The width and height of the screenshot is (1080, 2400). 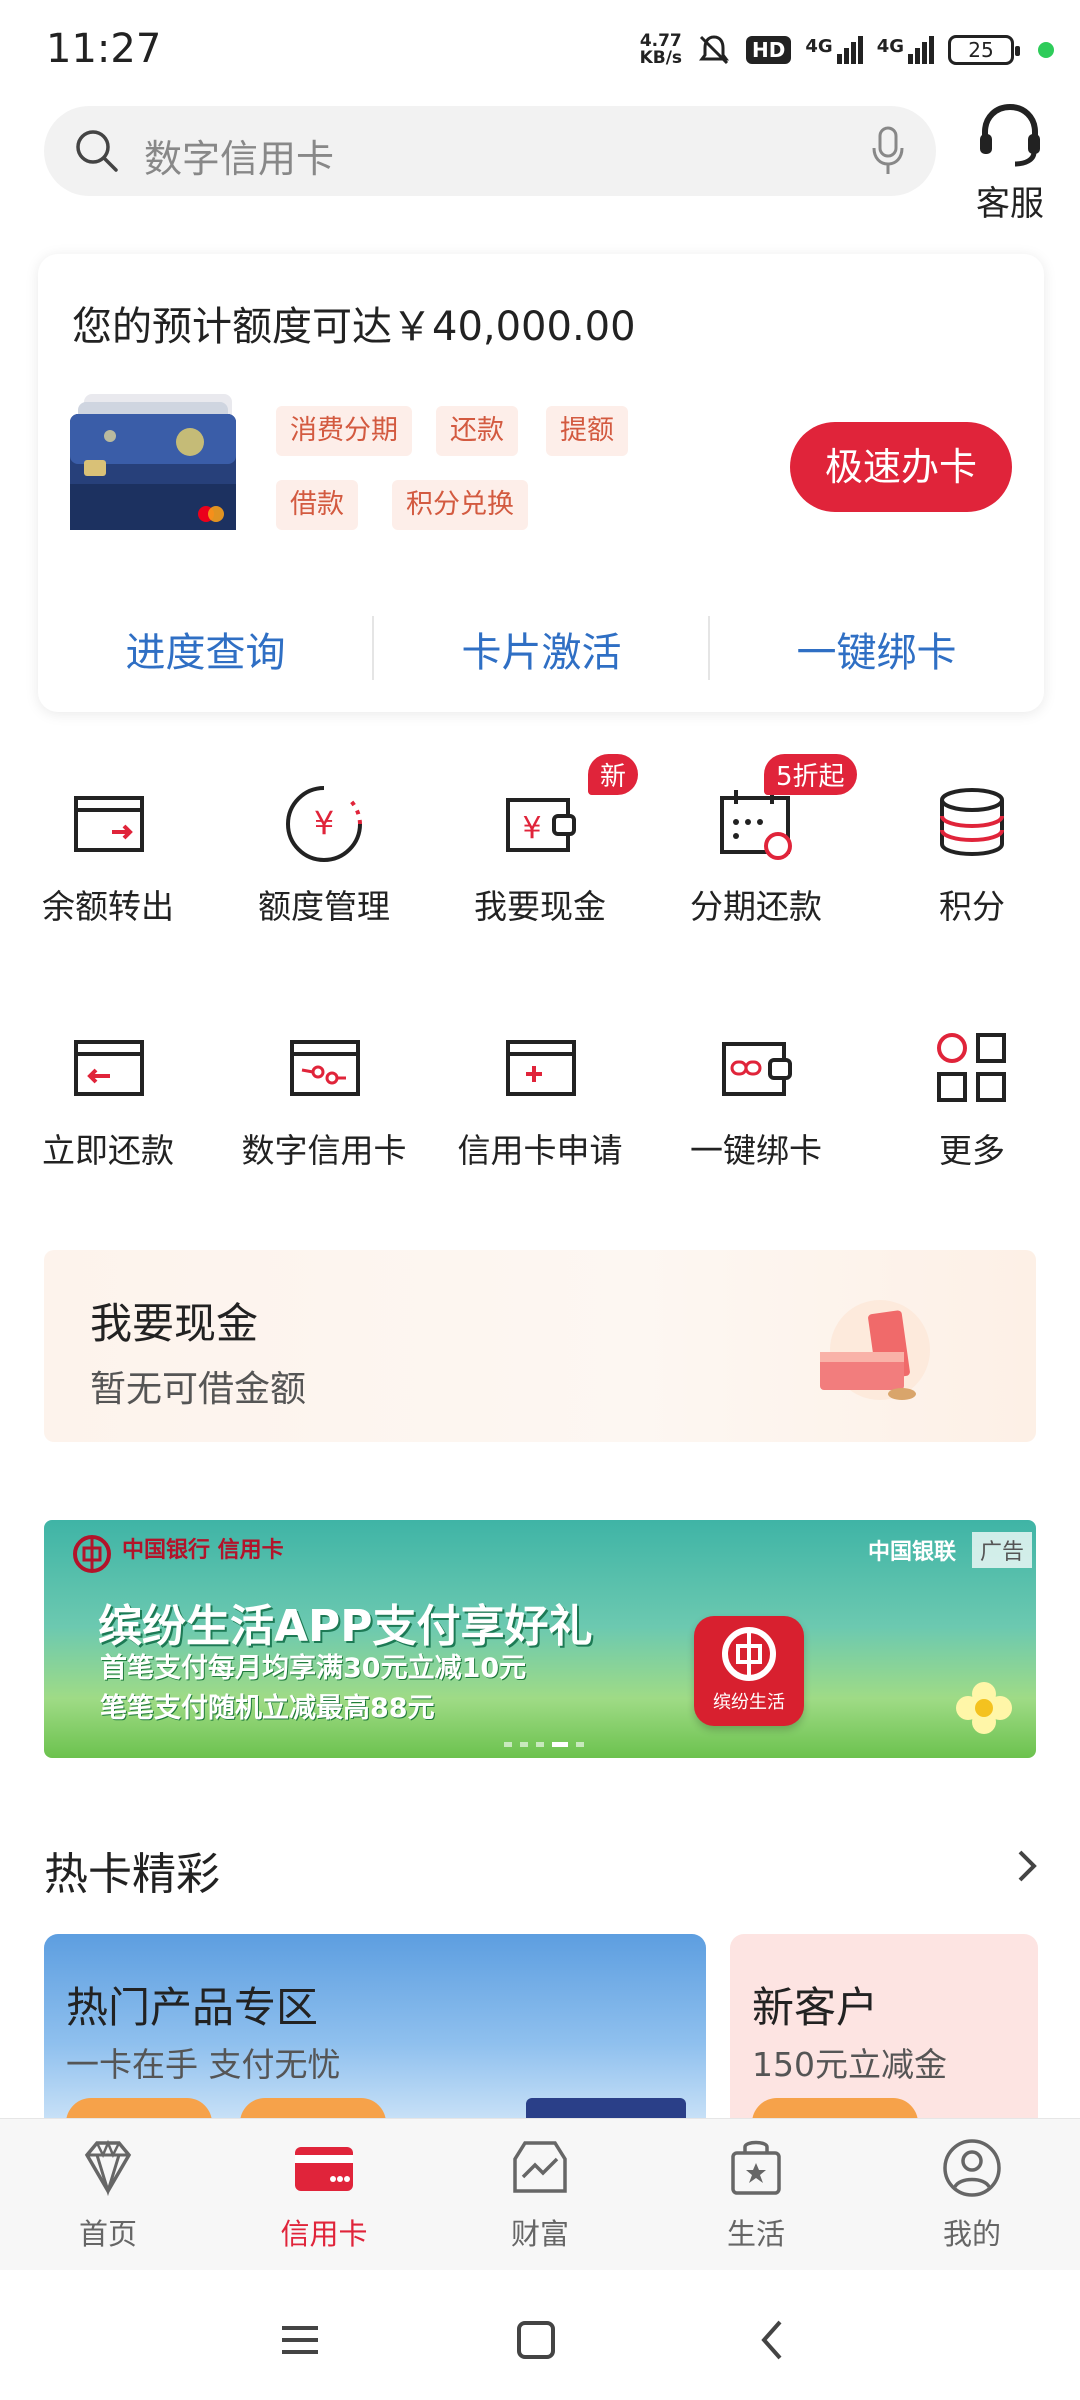 I want to click on bind-card-link: 一键绑卡, so click(x=876, y=649).